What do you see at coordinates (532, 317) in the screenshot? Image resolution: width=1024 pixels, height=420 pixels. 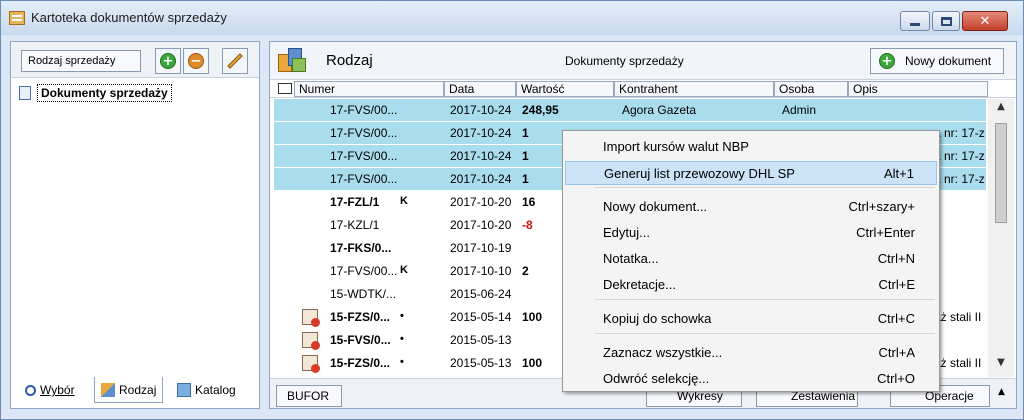 I see `cell-wartosc: 100` at bounding box center [532, 317].